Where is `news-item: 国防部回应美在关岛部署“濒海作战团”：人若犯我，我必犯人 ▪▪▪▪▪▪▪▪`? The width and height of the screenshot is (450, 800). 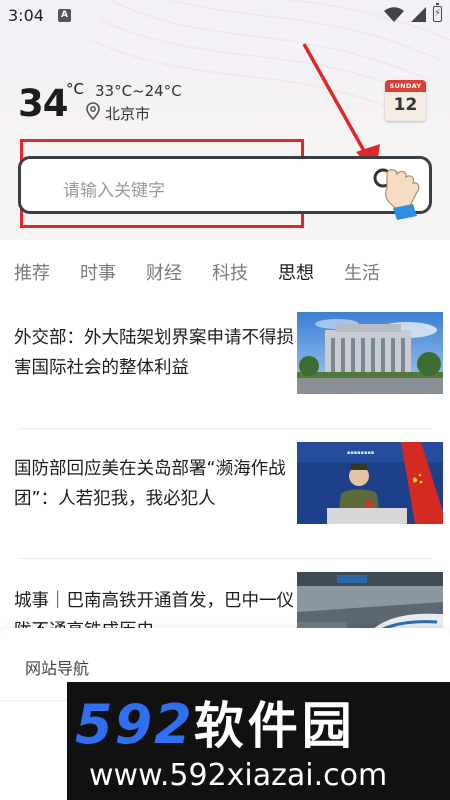
news-item: 国防部回应美在关岛部署“濒海作战团”：人若犯我，我必犯人 ▪▪▪▪▪▪▪▪ is located at coordinates (228, 484).